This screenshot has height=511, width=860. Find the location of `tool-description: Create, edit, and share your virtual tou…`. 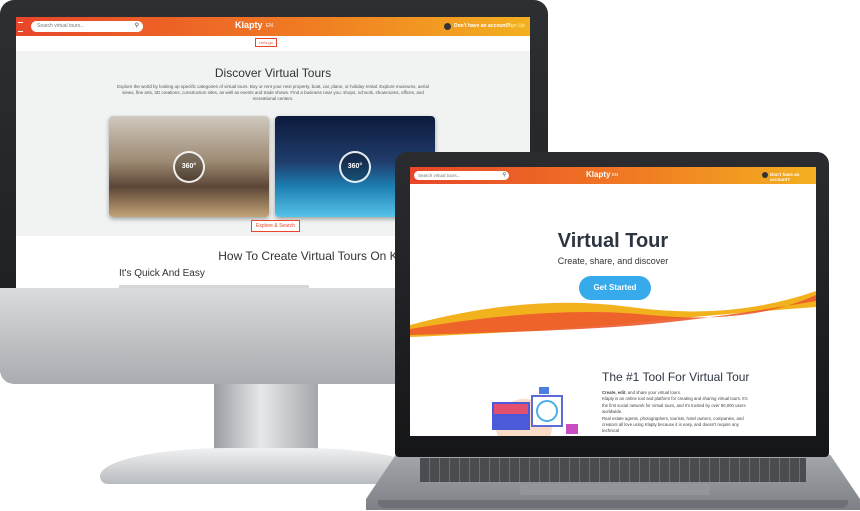

tool-description: Create, edit, and share your virtual tou… is located at coordinates (677, 412).